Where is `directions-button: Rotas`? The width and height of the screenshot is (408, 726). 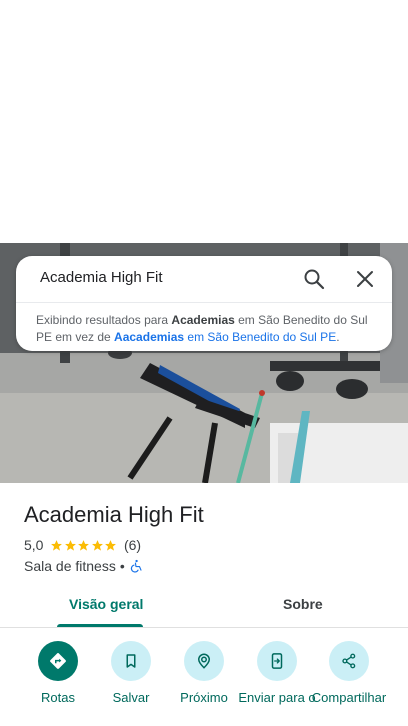 directions-button: Rotas is located at coordinates (58, 673).